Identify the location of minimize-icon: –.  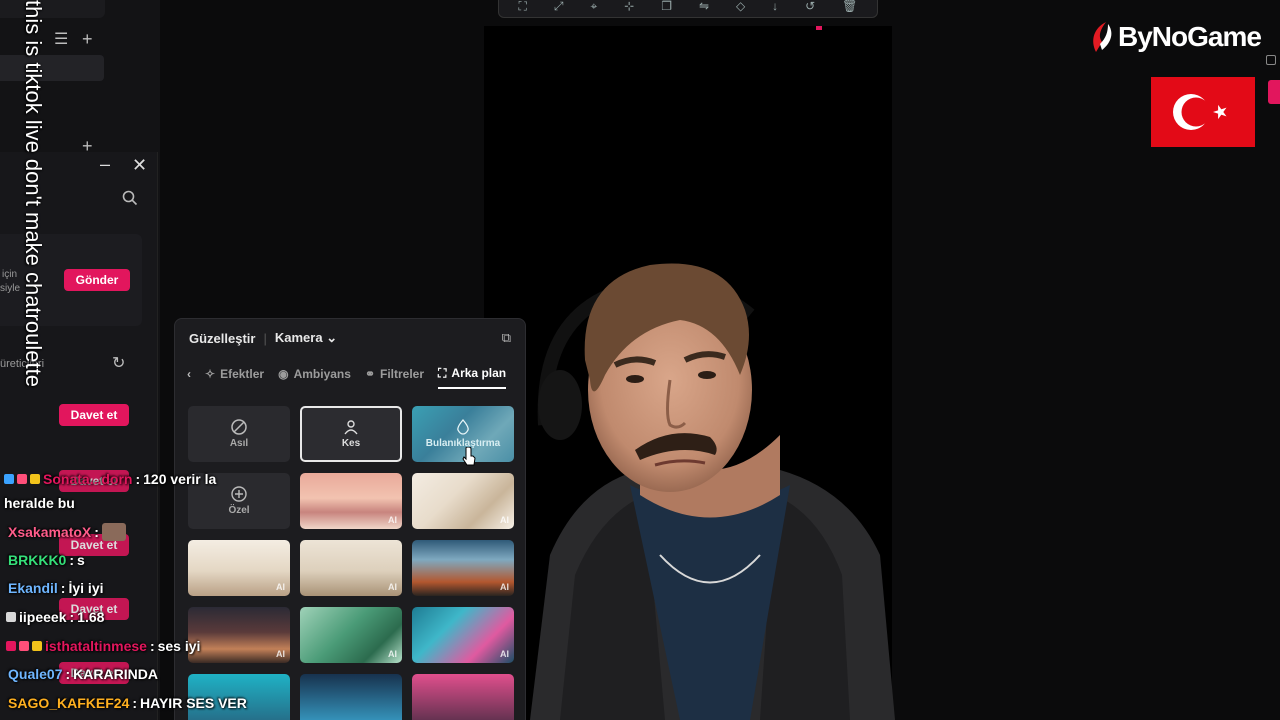
(105, 164).